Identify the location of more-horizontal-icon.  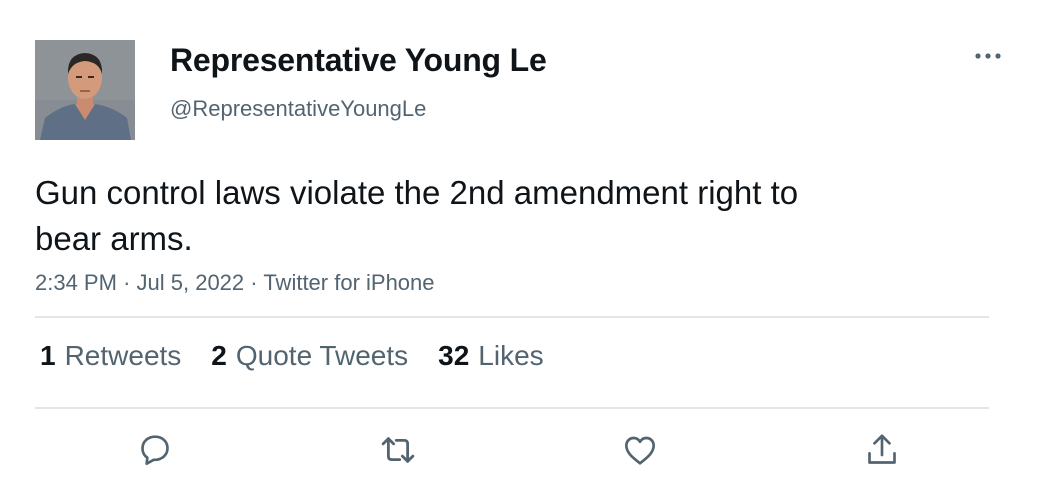
(988, 56).